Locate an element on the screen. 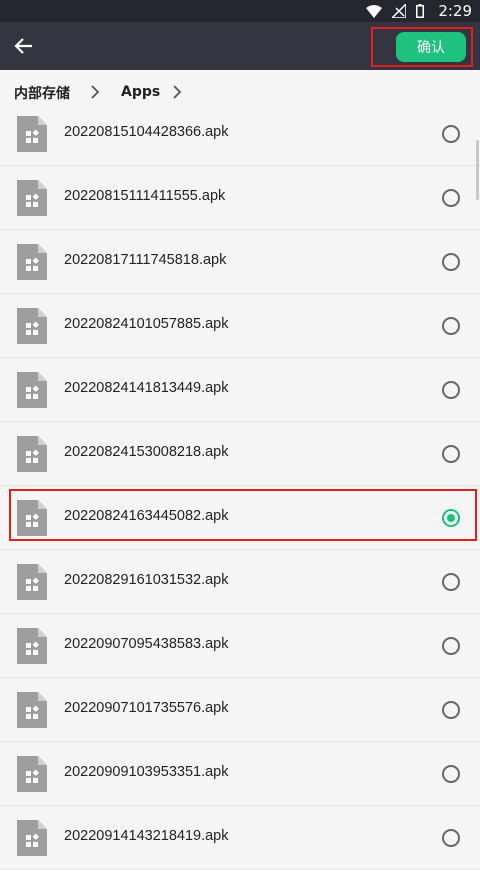  status-bar: 2:29 is located at coordinates (240, 11).